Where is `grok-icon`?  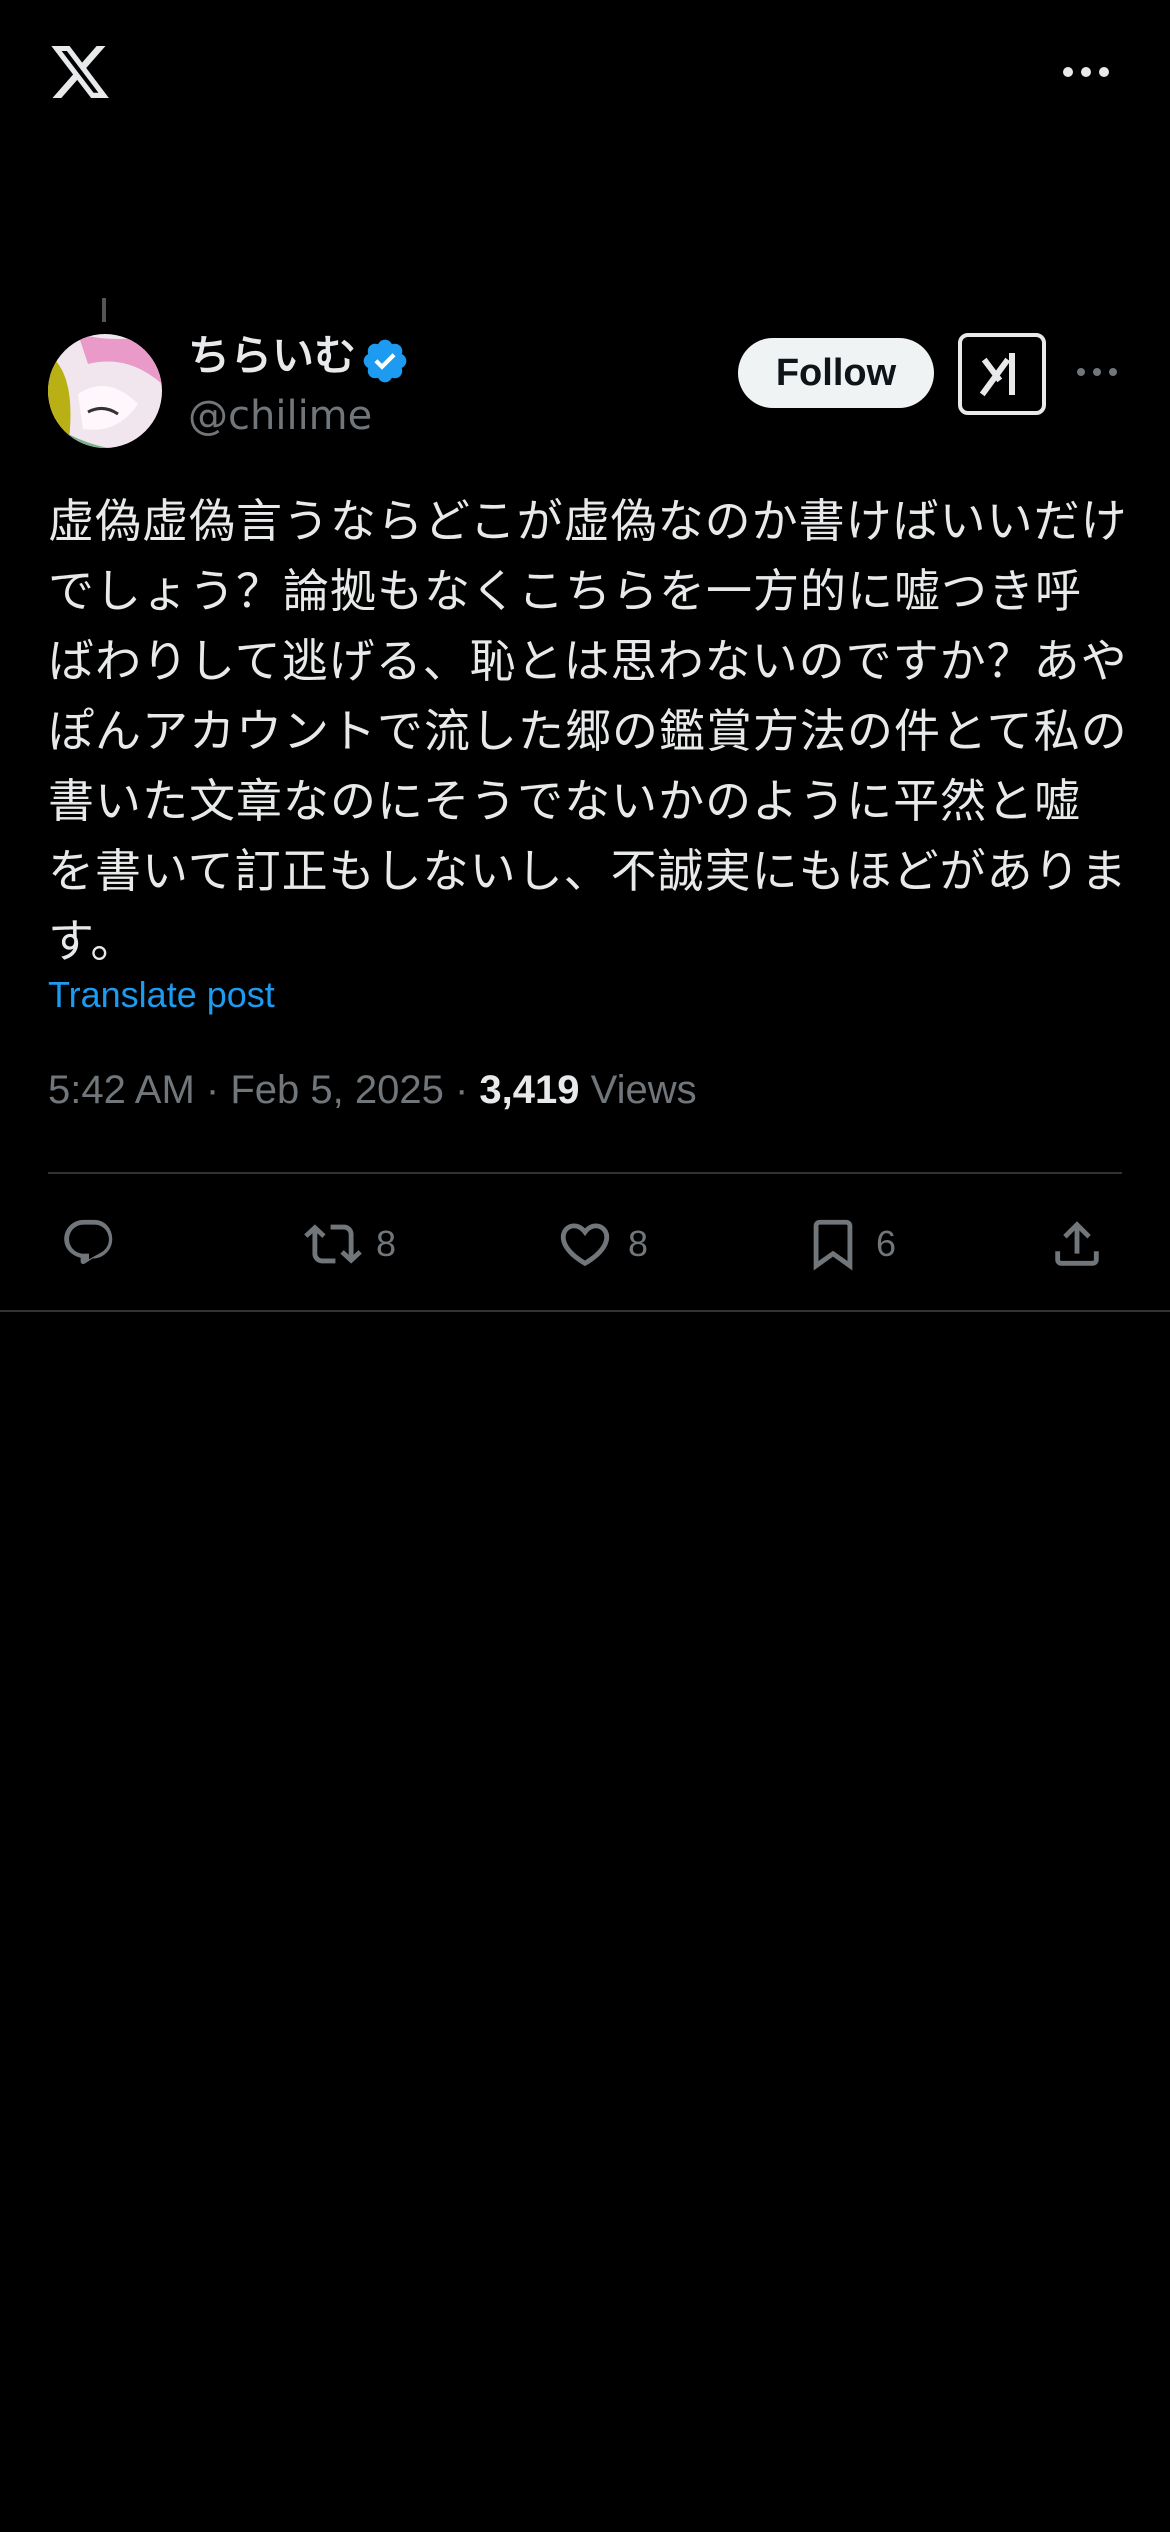
grok-icon is located at coordinates (997, 375).